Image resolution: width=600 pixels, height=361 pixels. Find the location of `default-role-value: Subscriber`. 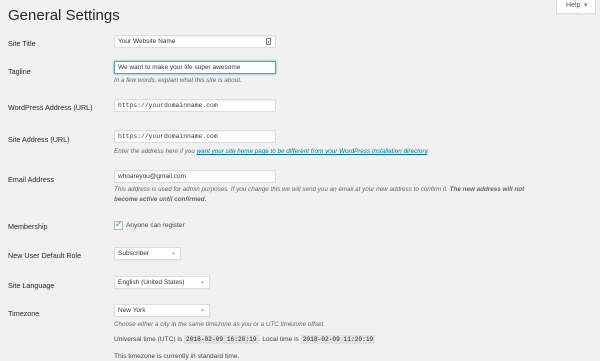

default-role-value: Subscriber is located at coordinates (134, 253).